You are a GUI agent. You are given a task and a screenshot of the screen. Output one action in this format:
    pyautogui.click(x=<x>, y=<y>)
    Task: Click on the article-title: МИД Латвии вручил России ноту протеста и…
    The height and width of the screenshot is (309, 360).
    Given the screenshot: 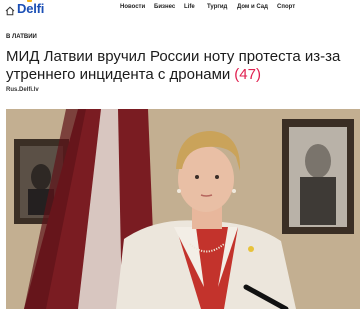 What is the action you would take?
    pyautogui.click(x=180, y=66)
    